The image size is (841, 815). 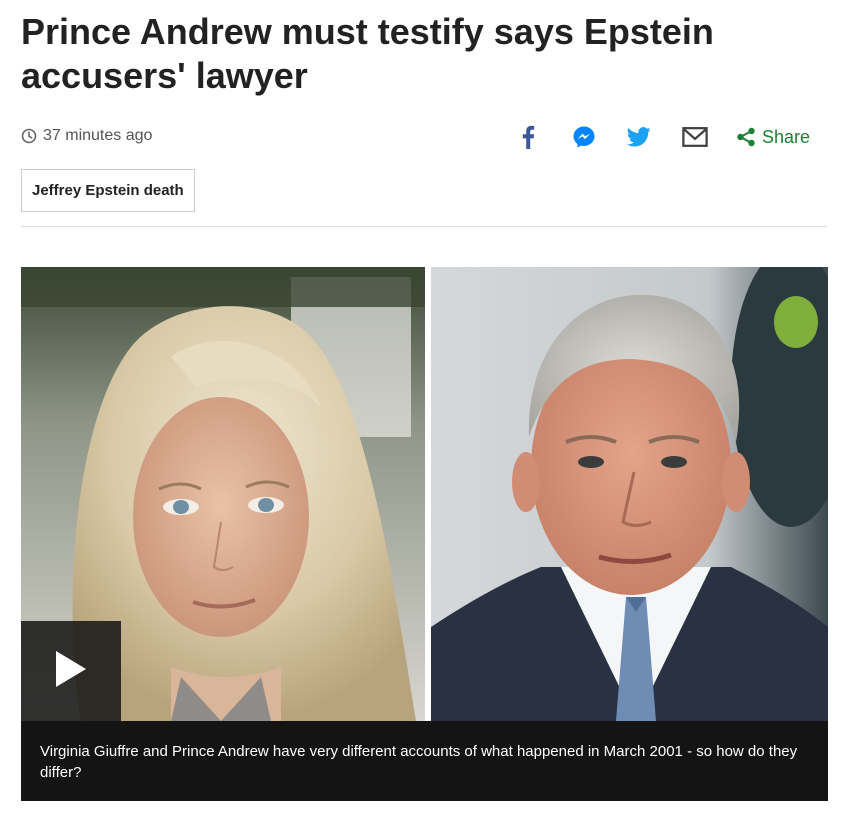 I want to click on timestamp-text: 37 minutes ago, so click(x=98, y=135).